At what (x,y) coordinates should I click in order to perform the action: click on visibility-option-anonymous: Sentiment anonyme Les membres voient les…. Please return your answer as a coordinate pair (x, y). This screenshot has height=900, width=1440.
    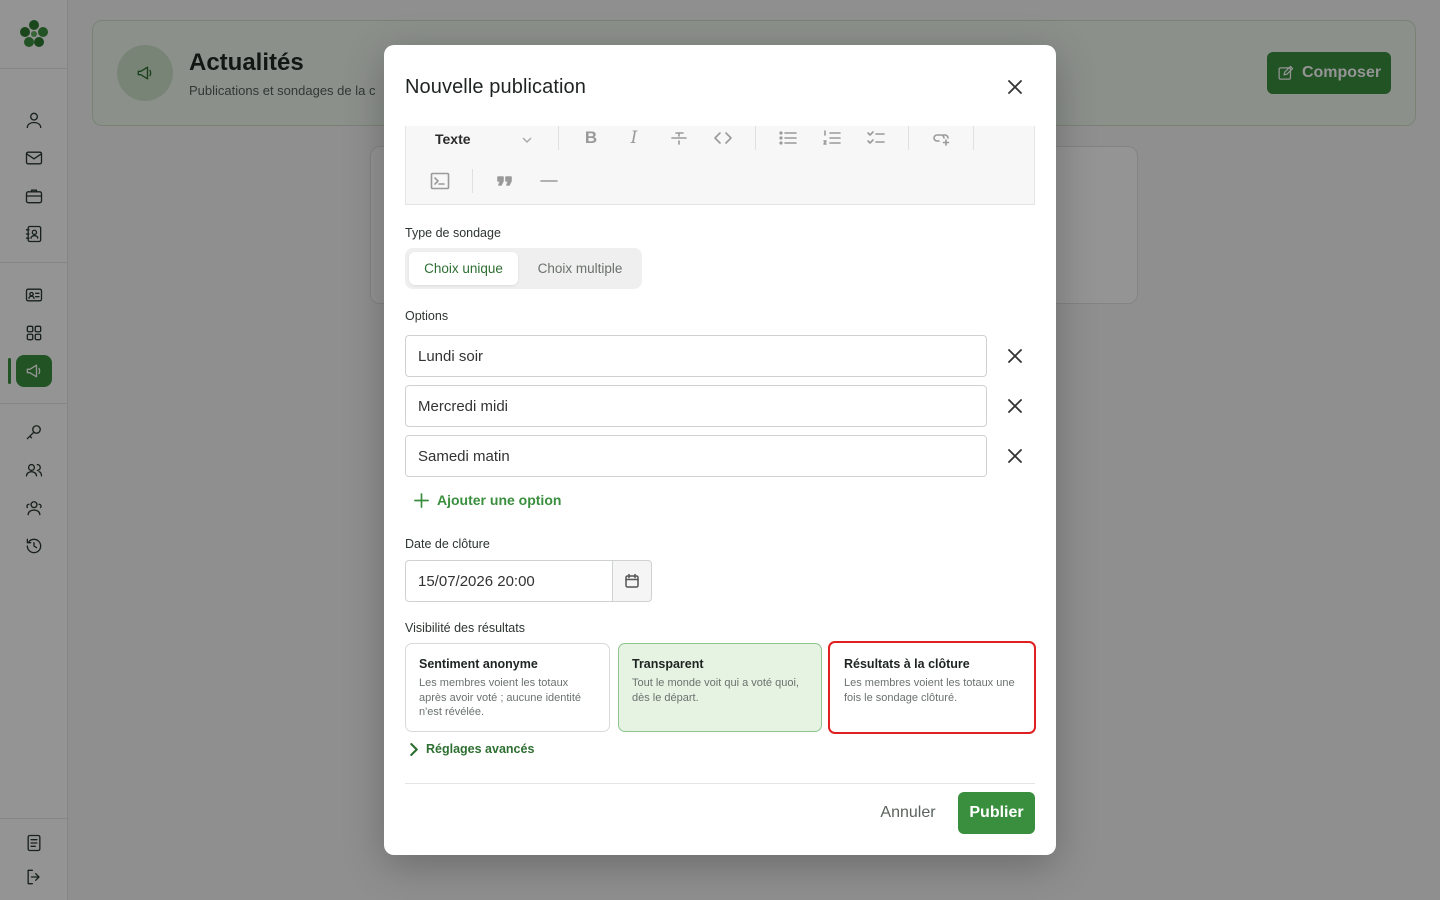
    Looking at the image, I should click on (507, 687).